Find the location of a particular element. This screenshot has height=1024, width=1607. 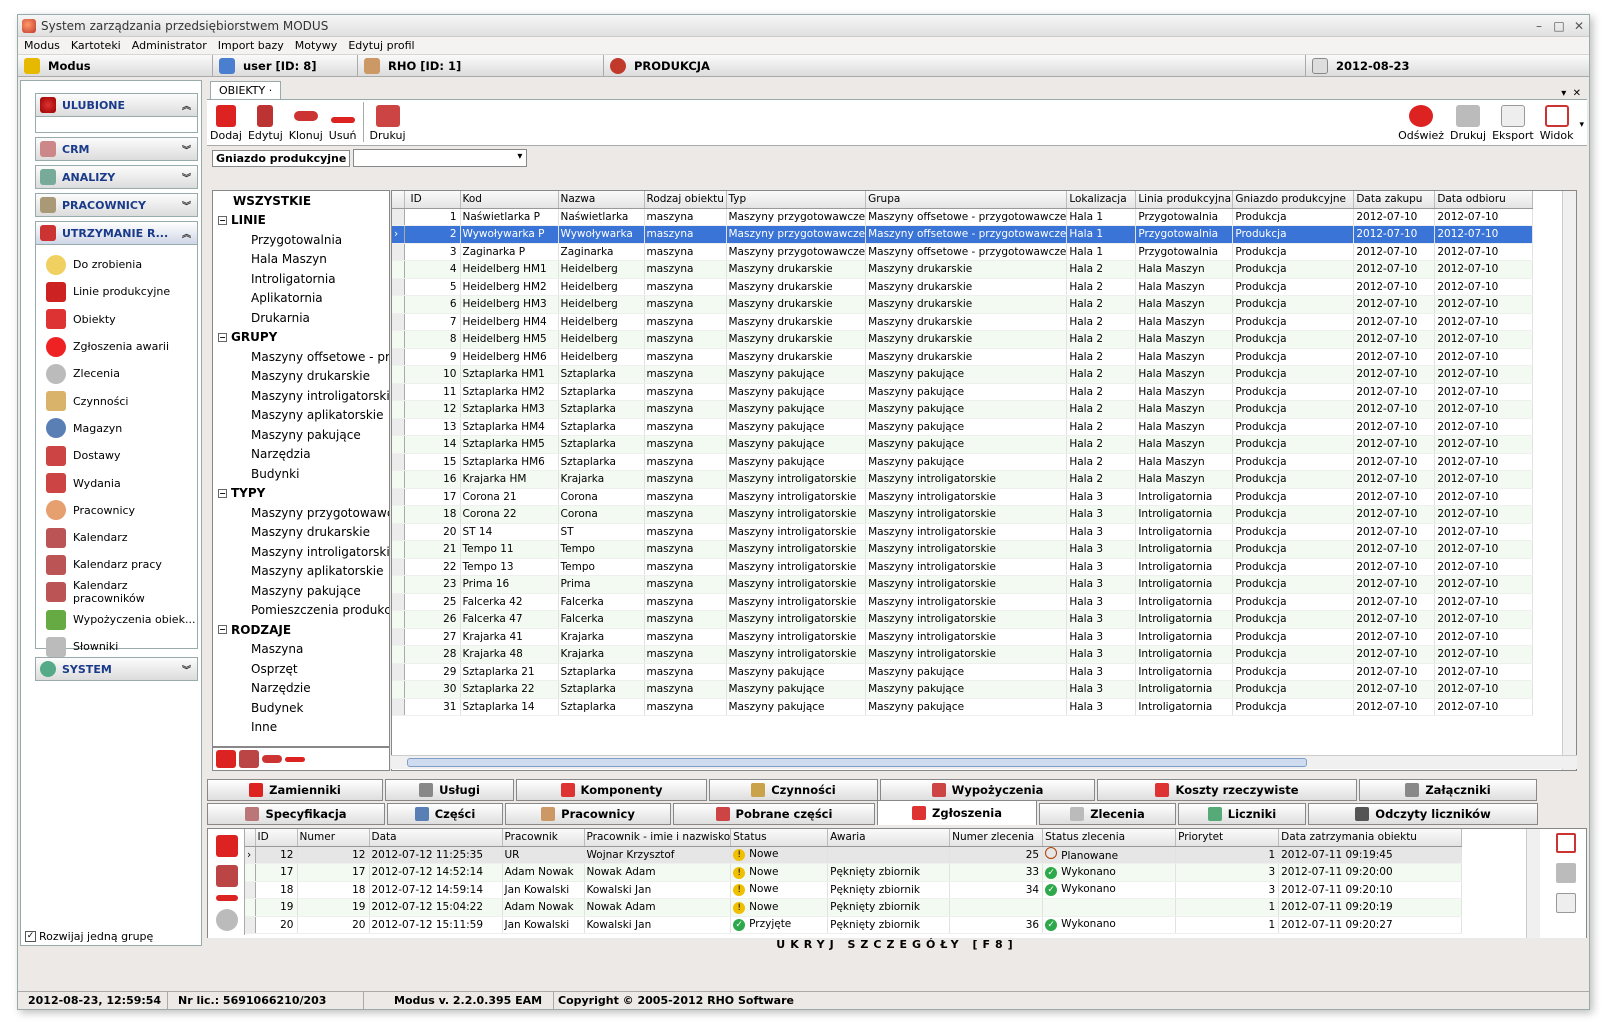

column-header: Data odbioru is located at coordinates (1484, 200).